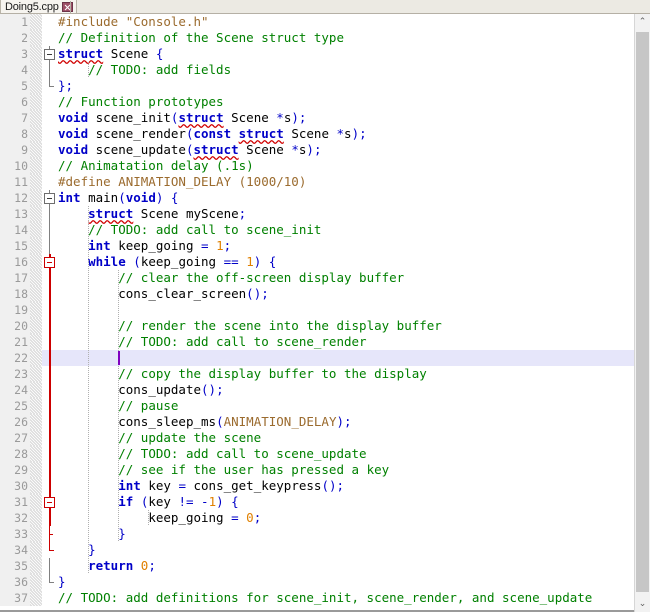  Describe the element at coordinates (317, 198) in the screenshot. I see `code-line: 12 int main(void) {` at that location.